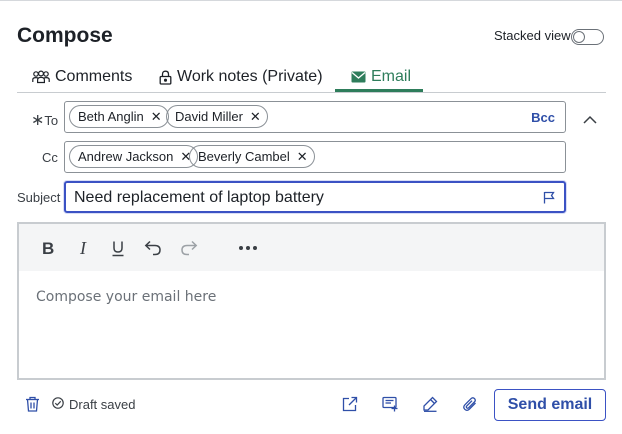 The image size is (622, 434). What do you see at coordinates (209, 116) in the screenshot?
I see `recipient-name: David Miller` at bounding box center [209, 116].